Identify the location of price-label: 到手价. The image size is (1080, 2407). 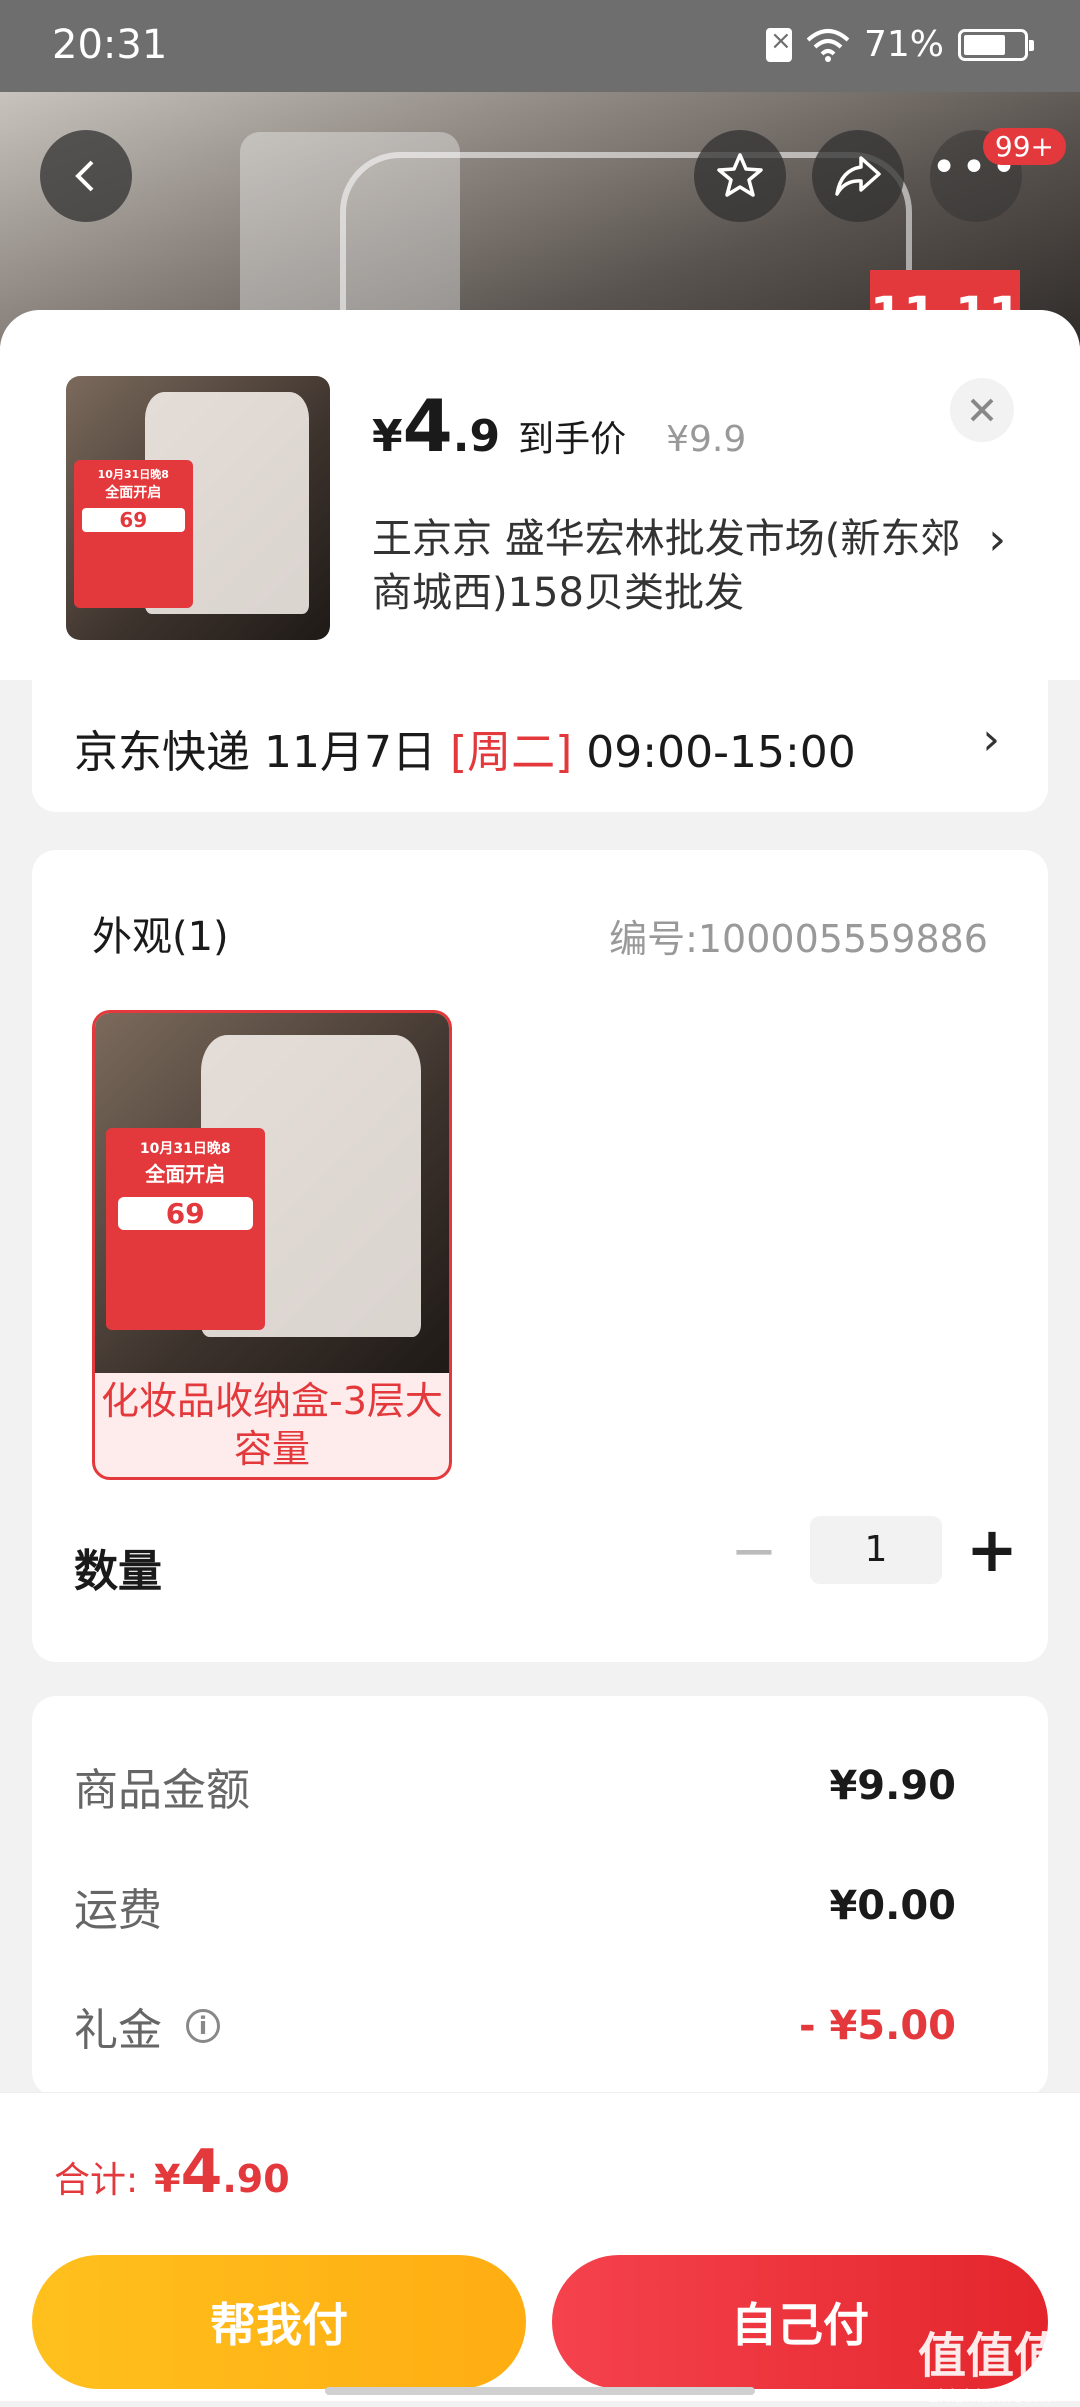
(572, 439).